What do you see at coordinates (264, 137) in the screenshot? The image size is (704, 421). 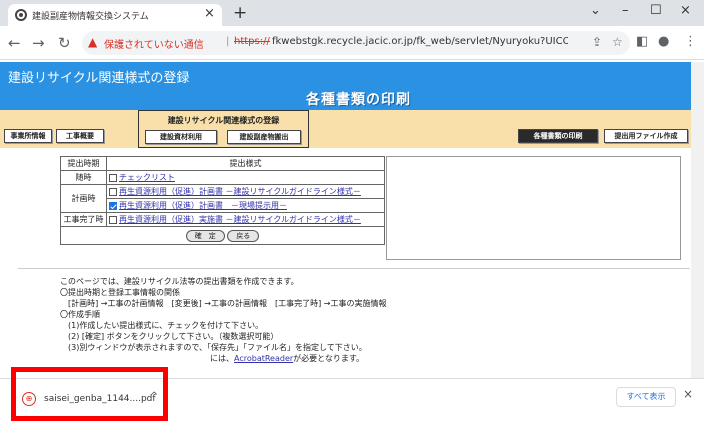 I see `byproduct-out-button: 建設副産物搬出` at bounding box center [264, 137].